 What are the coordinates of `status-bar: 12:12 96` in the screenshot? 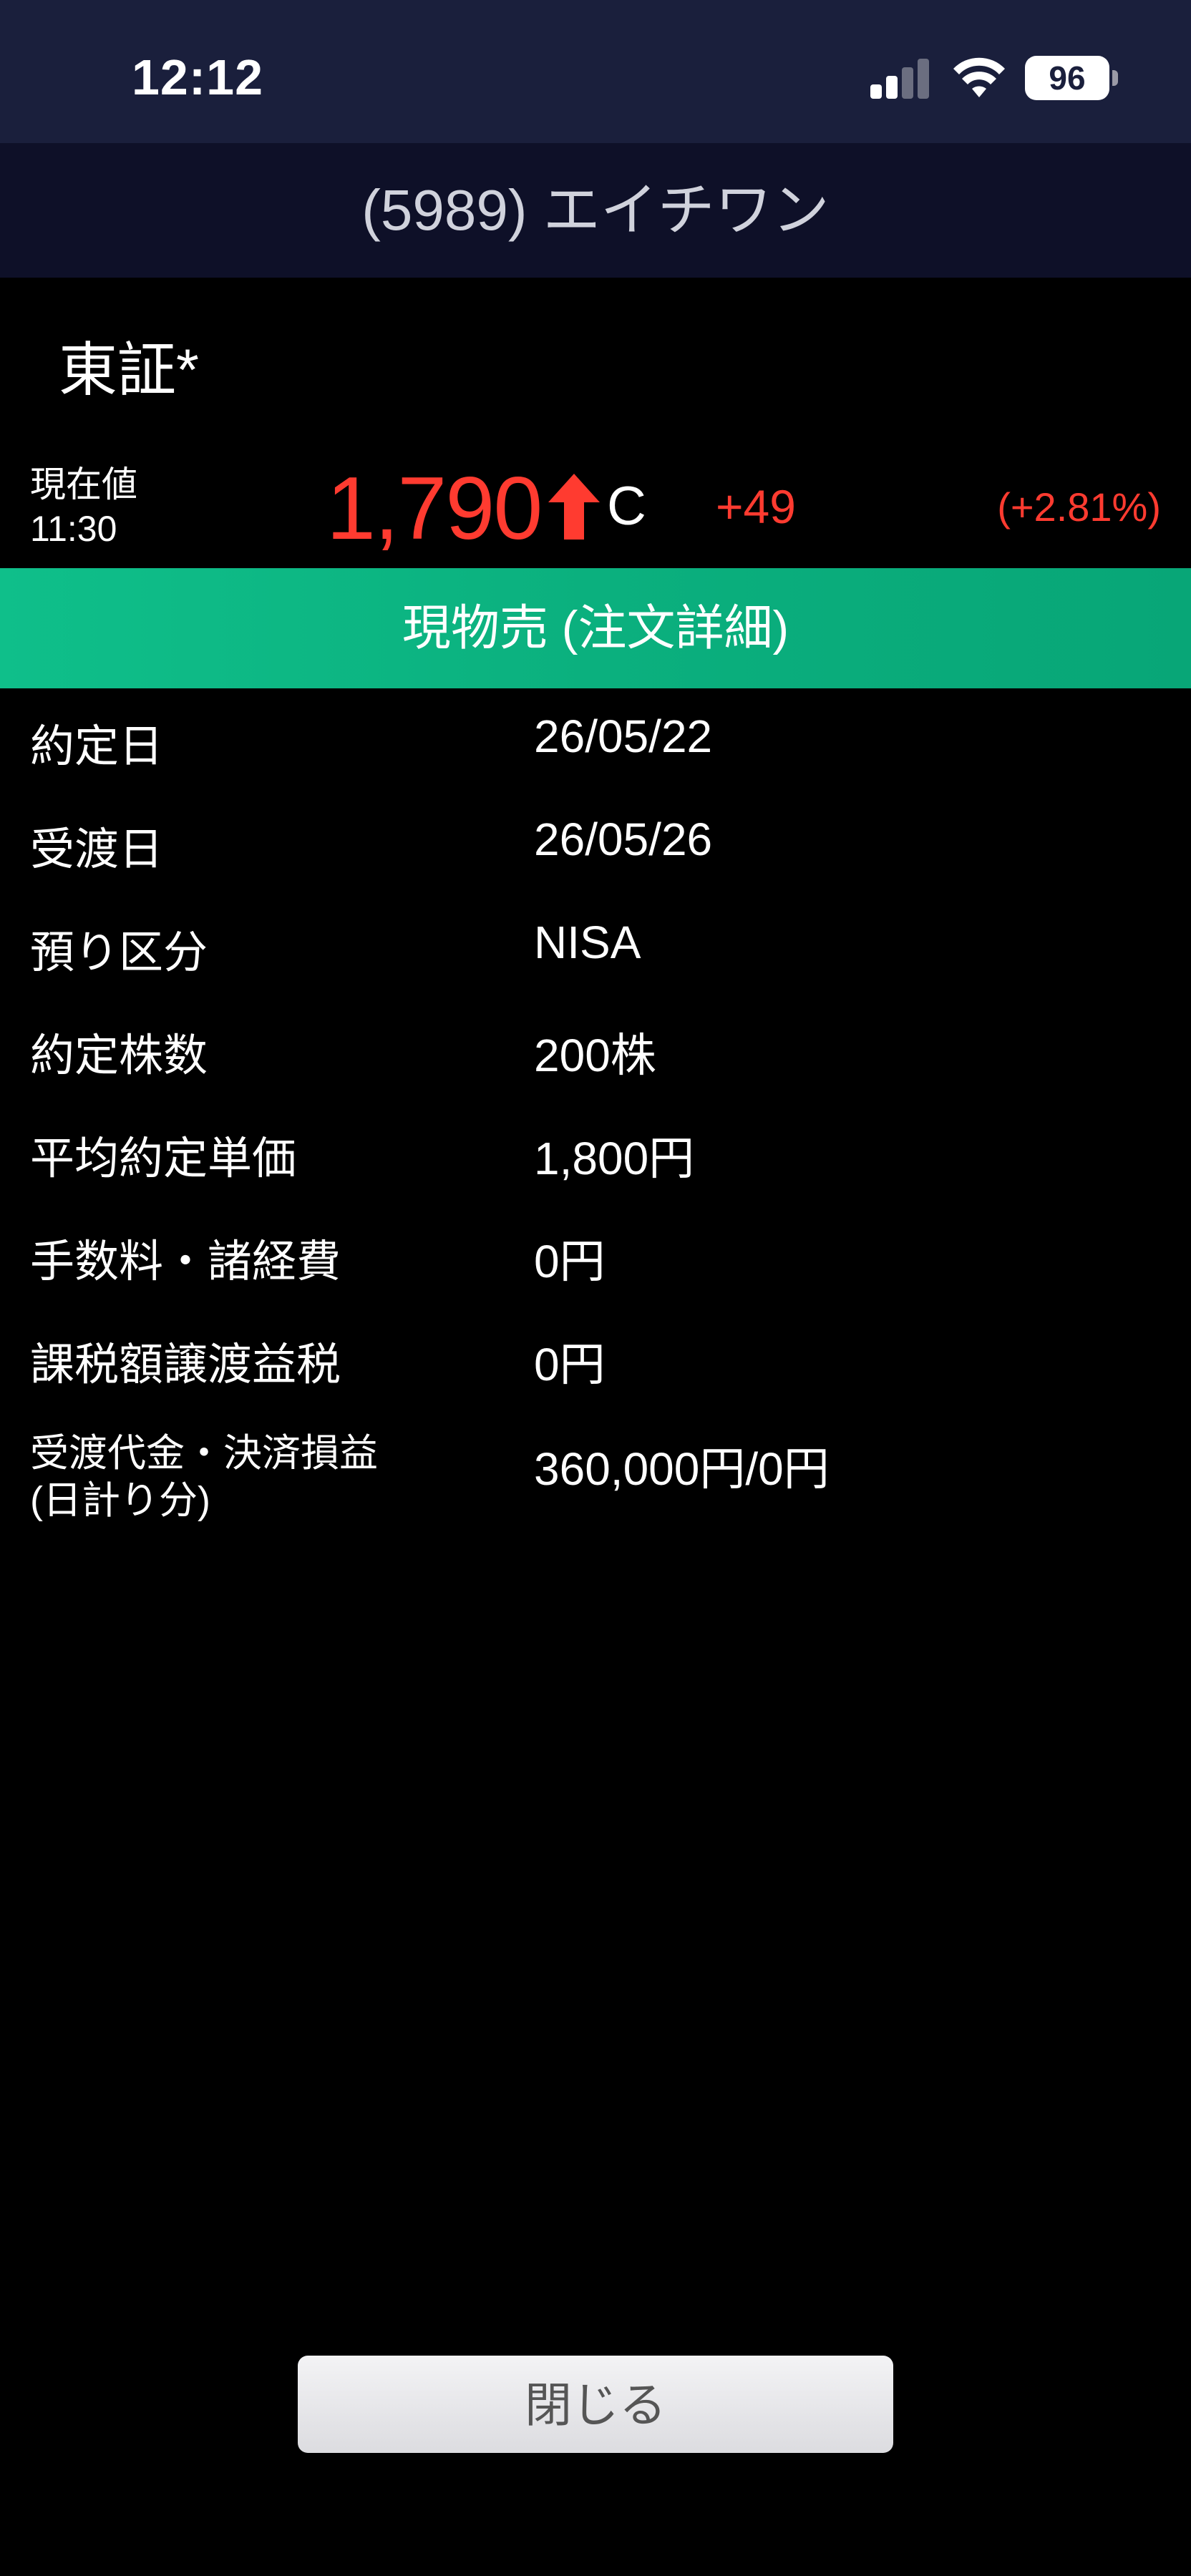 It's located at (595, 71).